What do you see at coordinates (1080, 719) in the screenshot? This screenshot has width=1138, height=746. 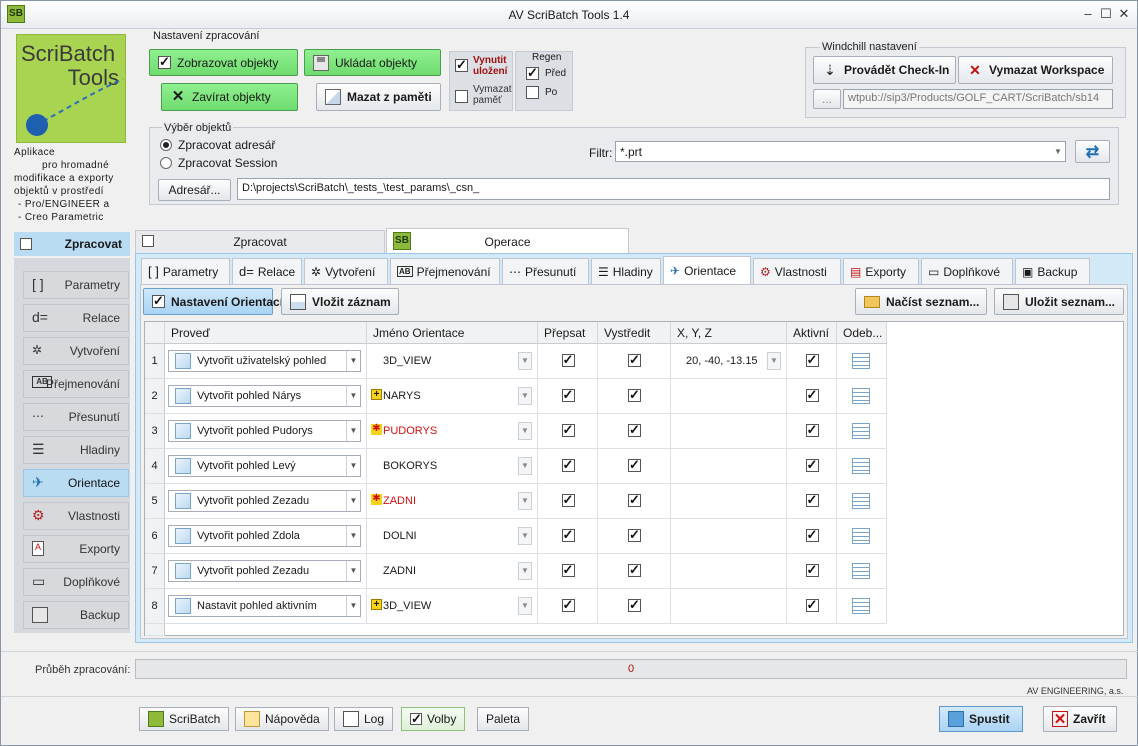 I see `close-button: ✕ Zavřít` at bounding box center [1080, 719].